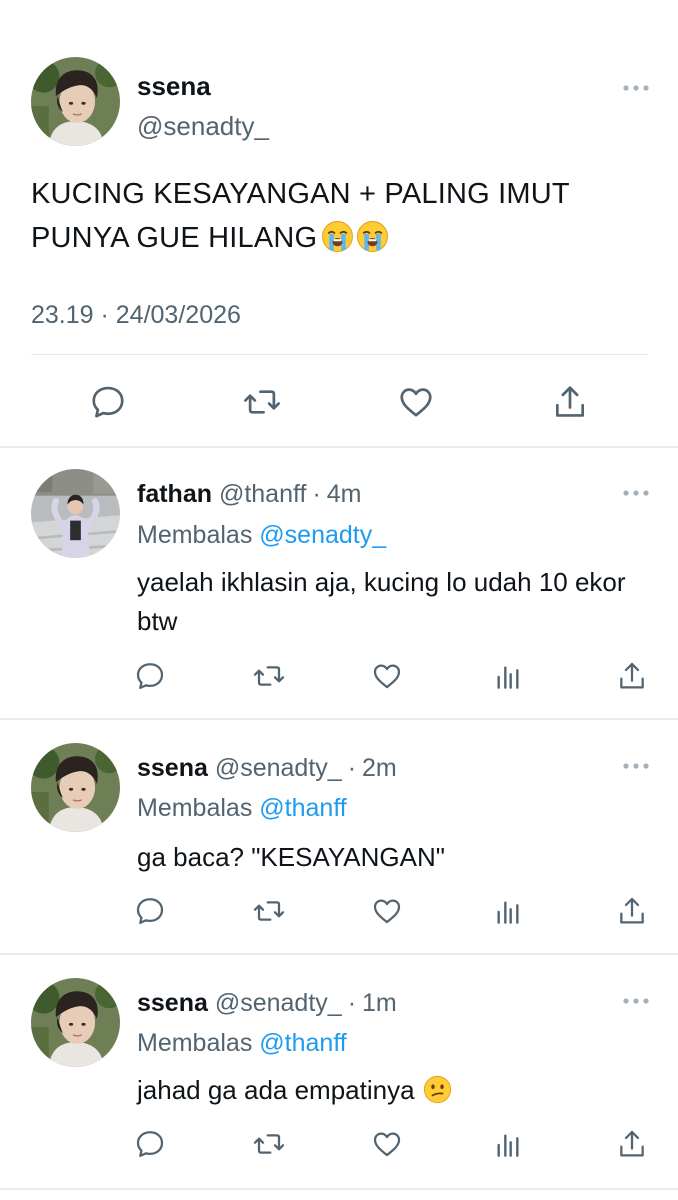  Describe the element at coordinates (437, 1095) in the screenshot. I see `confused-face-emoji-icon` at that location.